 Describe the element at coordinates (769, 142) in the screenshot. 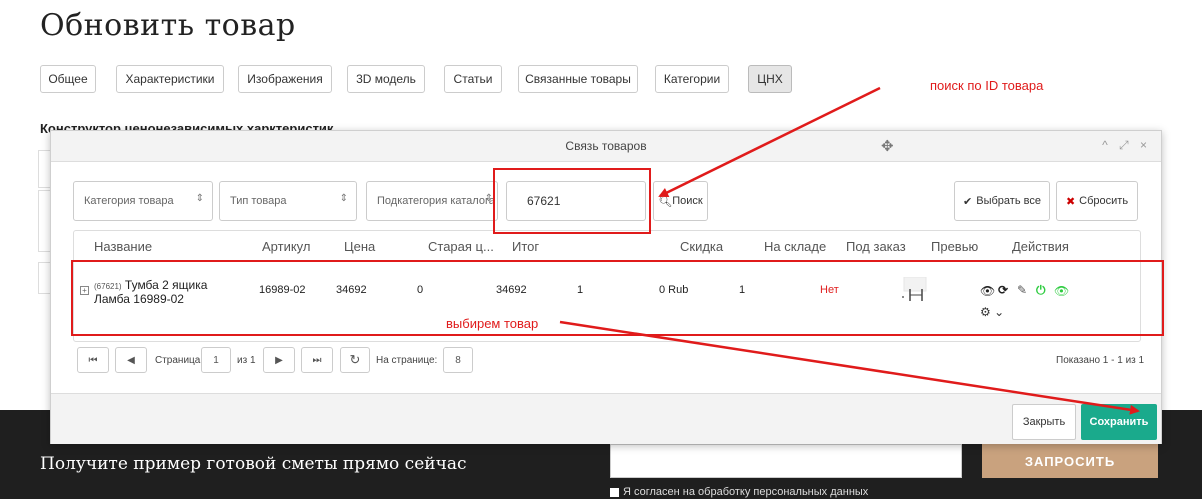

I see `arrow-to-search` at that location.